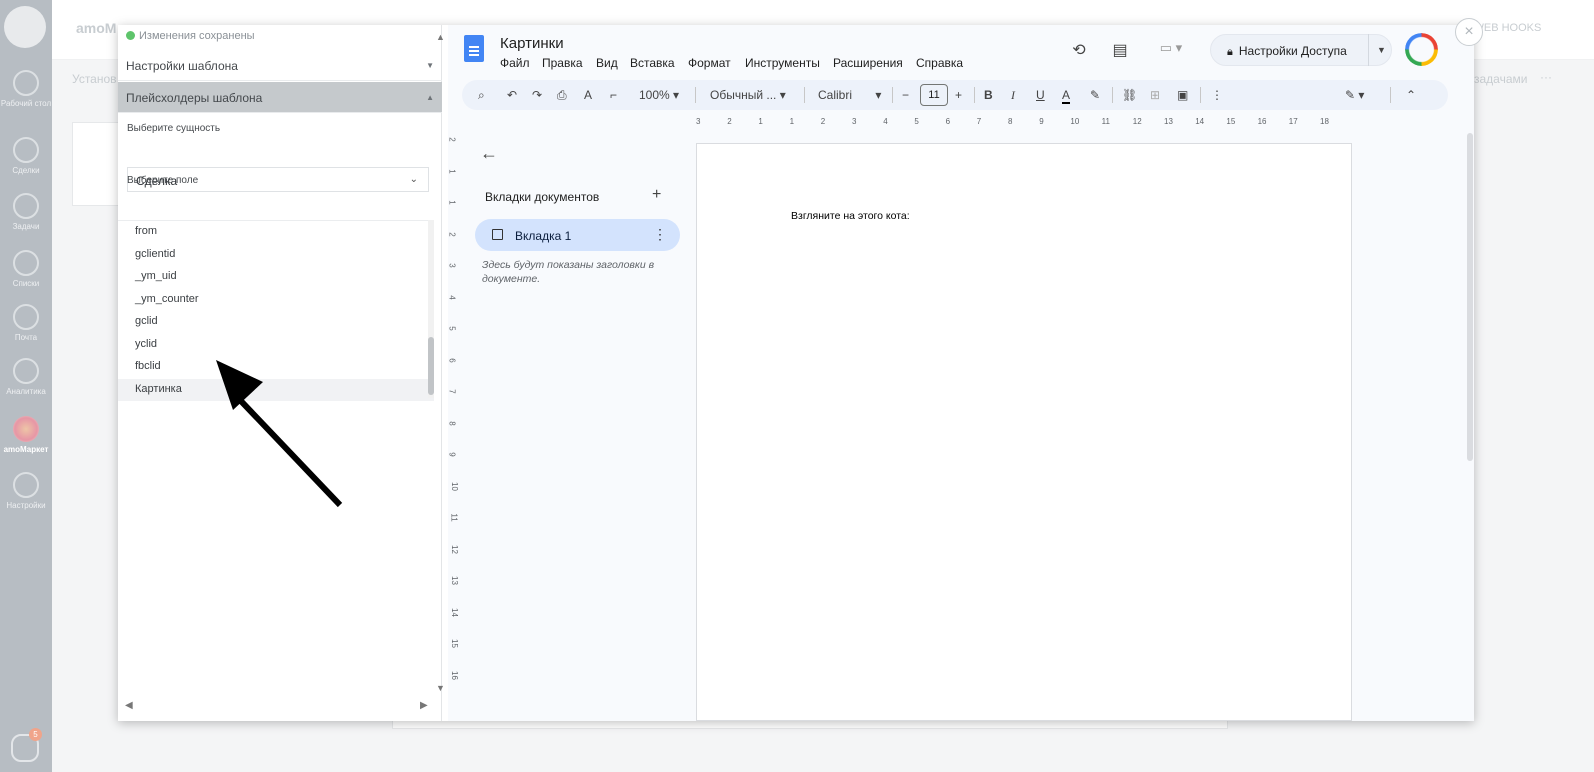 The height and width of the screenshot is (772, 1594). What do you see at coordinates (497, 234) in the screenshot?
I see `document-tab-icon` at bounding box center [497, 234].